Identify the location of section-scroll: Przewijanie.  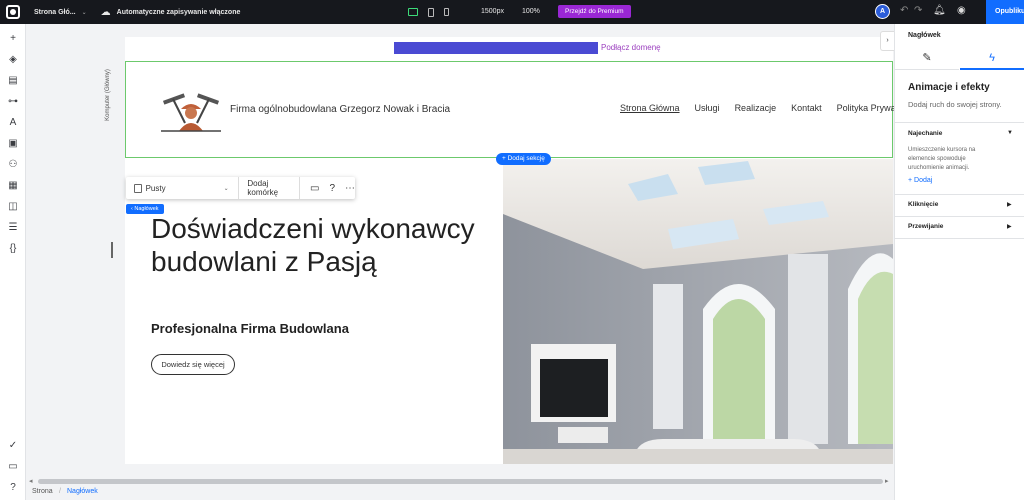
(925, 226).